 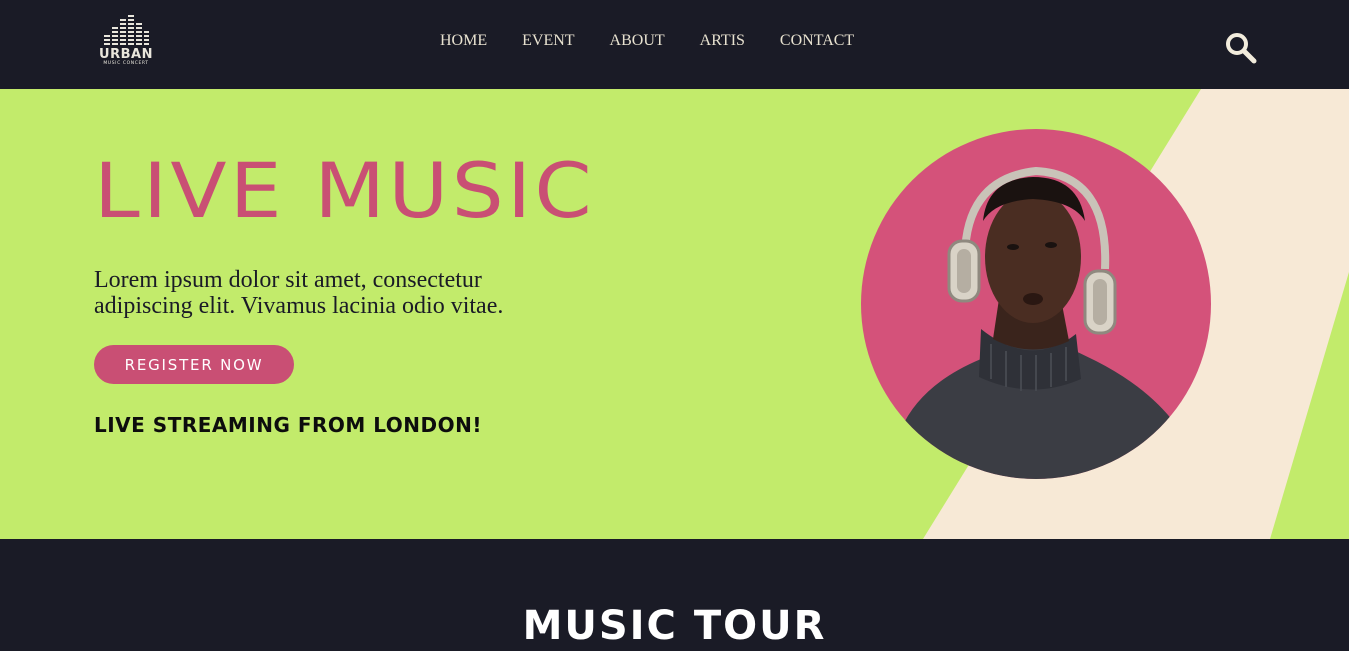 I want to click on nav-artis-link: ARTIS, so click(x=722, y=41).